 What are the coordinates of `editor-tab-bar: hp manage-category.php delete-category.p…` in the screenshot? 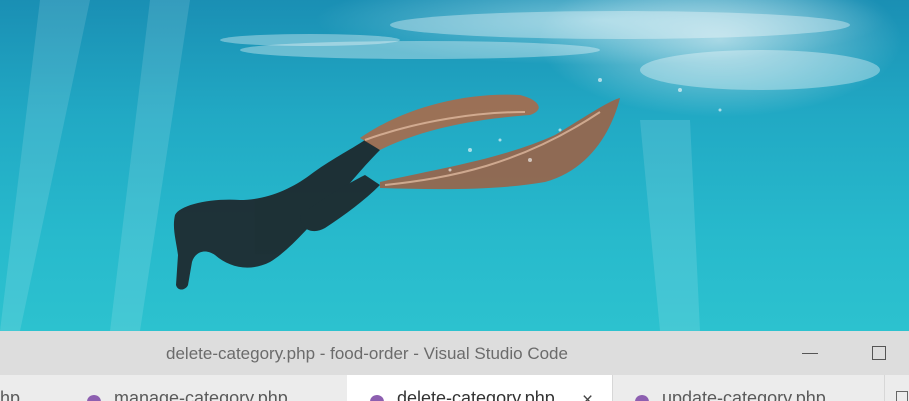 It's located at (454, 388).